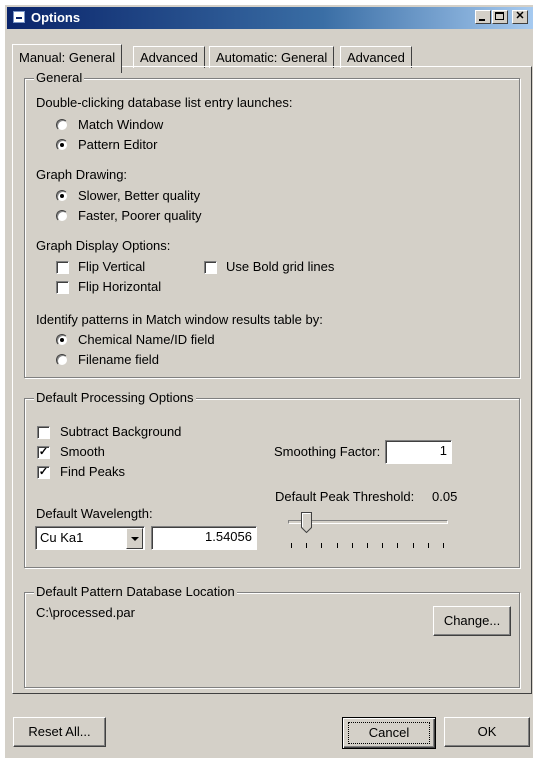 This screenshot has height=758, width=533. What do you see at coordinates (62, 287) in the screenshot?
I see `checkbox-flip-horizontal` at bounding box center [62, 287].